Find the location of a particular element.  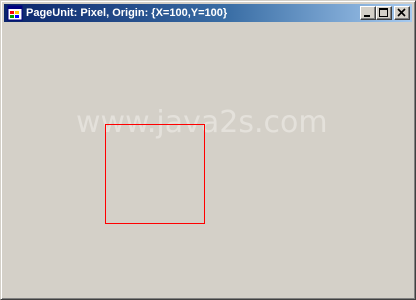

app-icon is located at coordinates (15, 13).